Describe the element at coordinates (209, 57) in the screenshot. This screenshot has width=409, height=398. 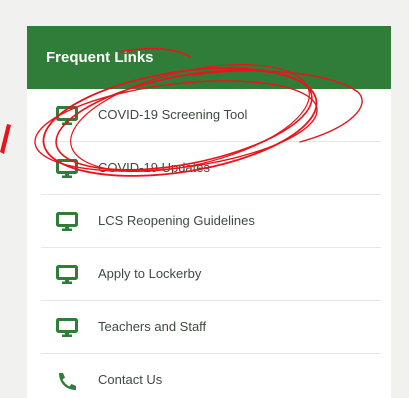
I see `panel-title: Frequent Links` at that location.